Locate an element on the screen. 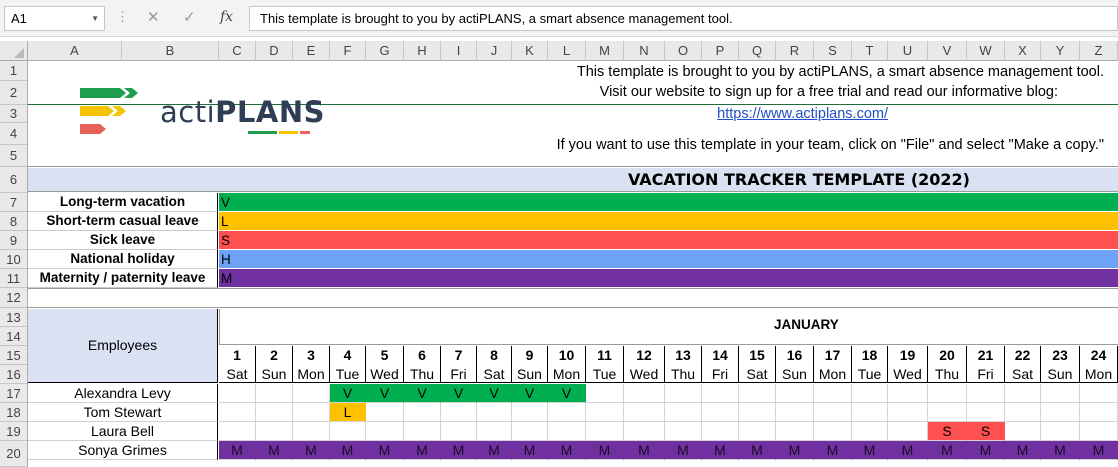  select-all-button is located at coordinates (14, 51).